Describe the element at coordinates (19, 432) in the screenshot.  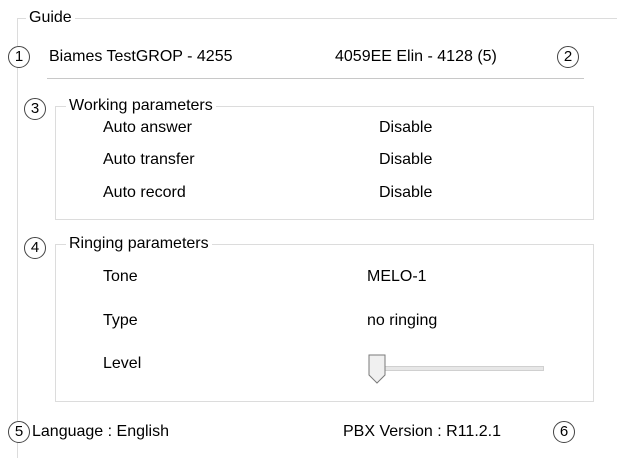
I see `marker-5-icon: 5` at that location.